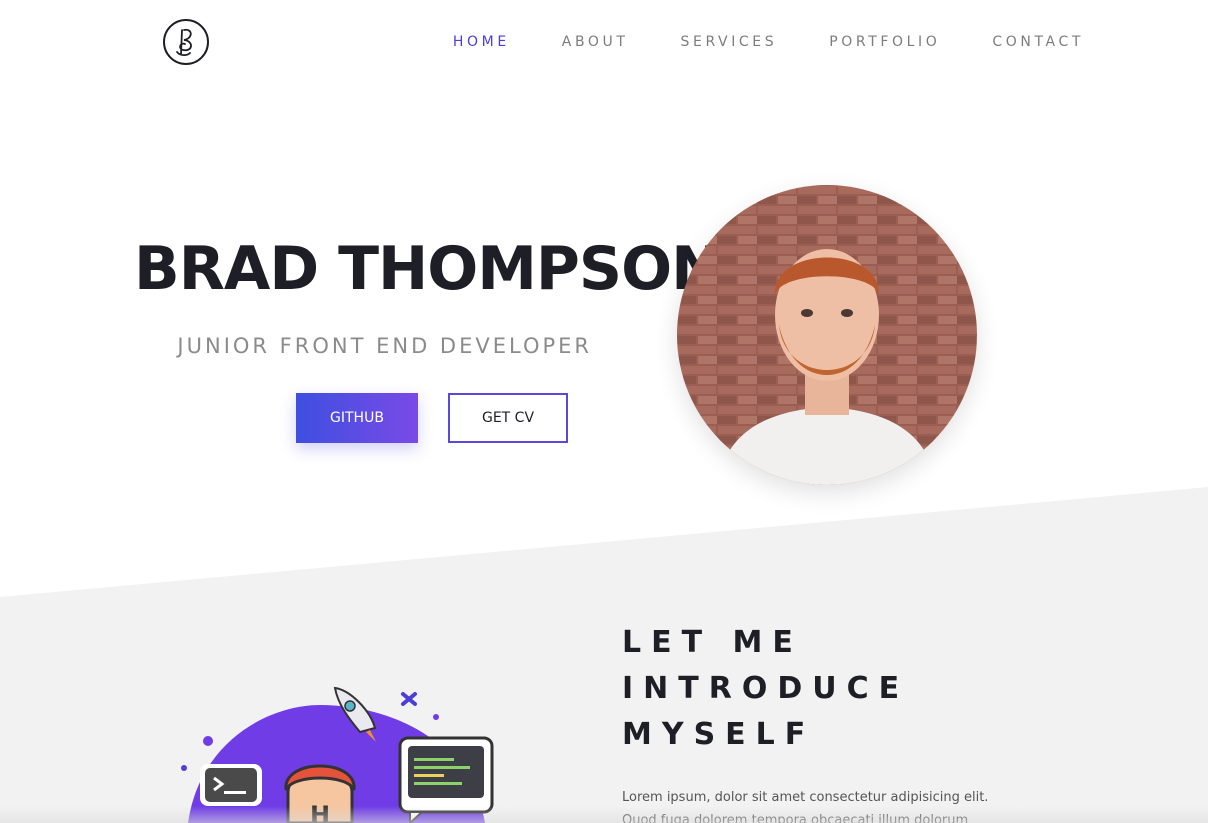 The width and height of the screenshot is (1208, 823). I want to click on nav-links: HOME ABOUT SERVICES PORTFOLIO CONTACT, so click(742, 42).